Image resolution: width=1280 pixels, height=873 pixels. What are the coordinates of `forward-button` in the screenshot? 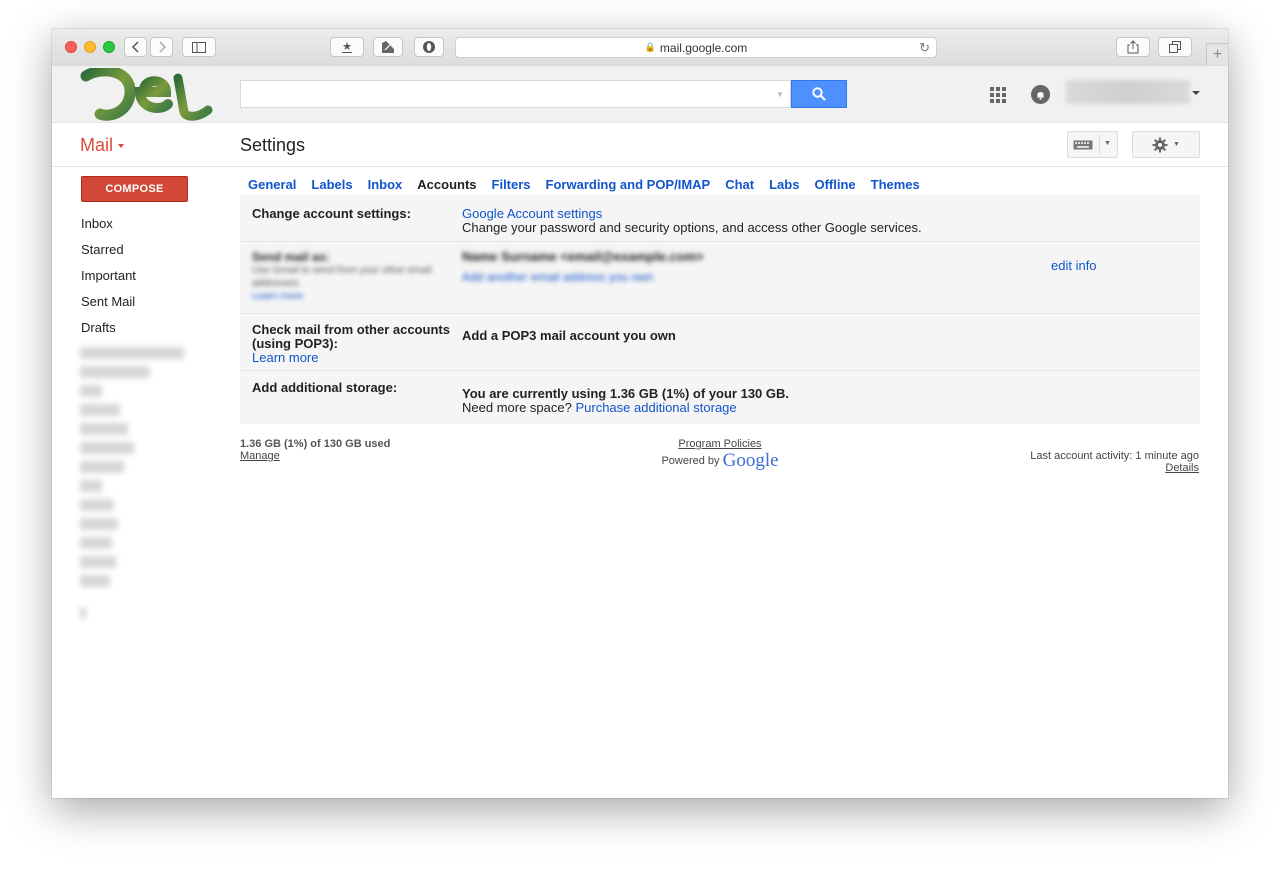 It's located at (161, 47).